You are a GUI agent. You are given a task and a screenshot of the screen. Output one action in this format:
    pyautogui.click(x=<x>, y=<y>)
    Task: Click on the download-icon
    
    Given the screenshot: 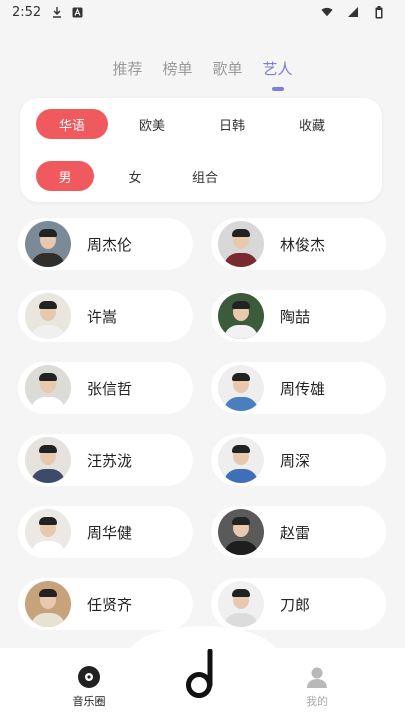 What is the action you would take?
    pyautogui.click(x=57, y=12)
    